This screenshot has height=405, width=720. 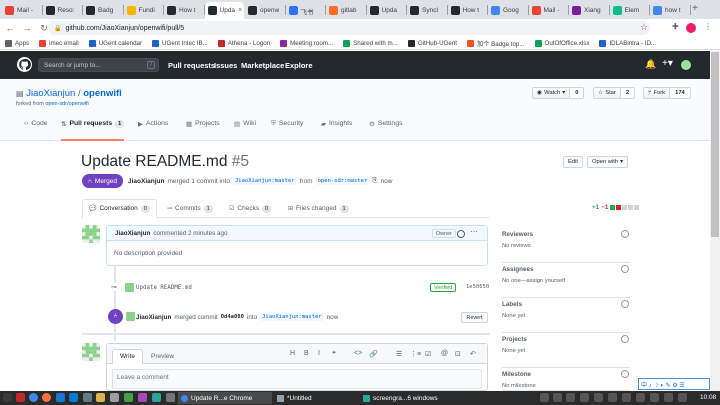 I want to click on browser-tab: Upda ×, so click(x=224, y=10).